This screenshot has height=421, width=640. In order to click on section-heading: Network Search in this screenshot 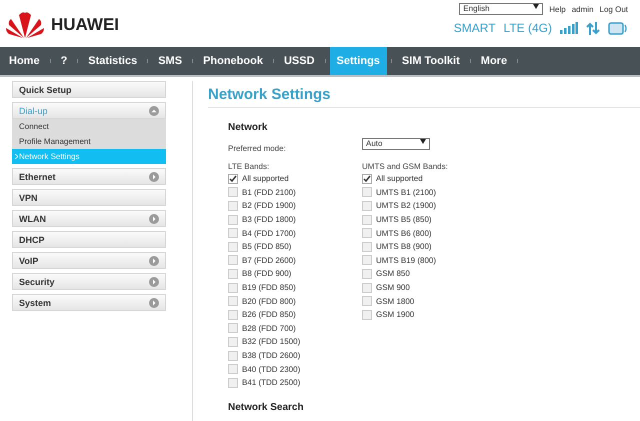, I will do `click(266, 407)`.